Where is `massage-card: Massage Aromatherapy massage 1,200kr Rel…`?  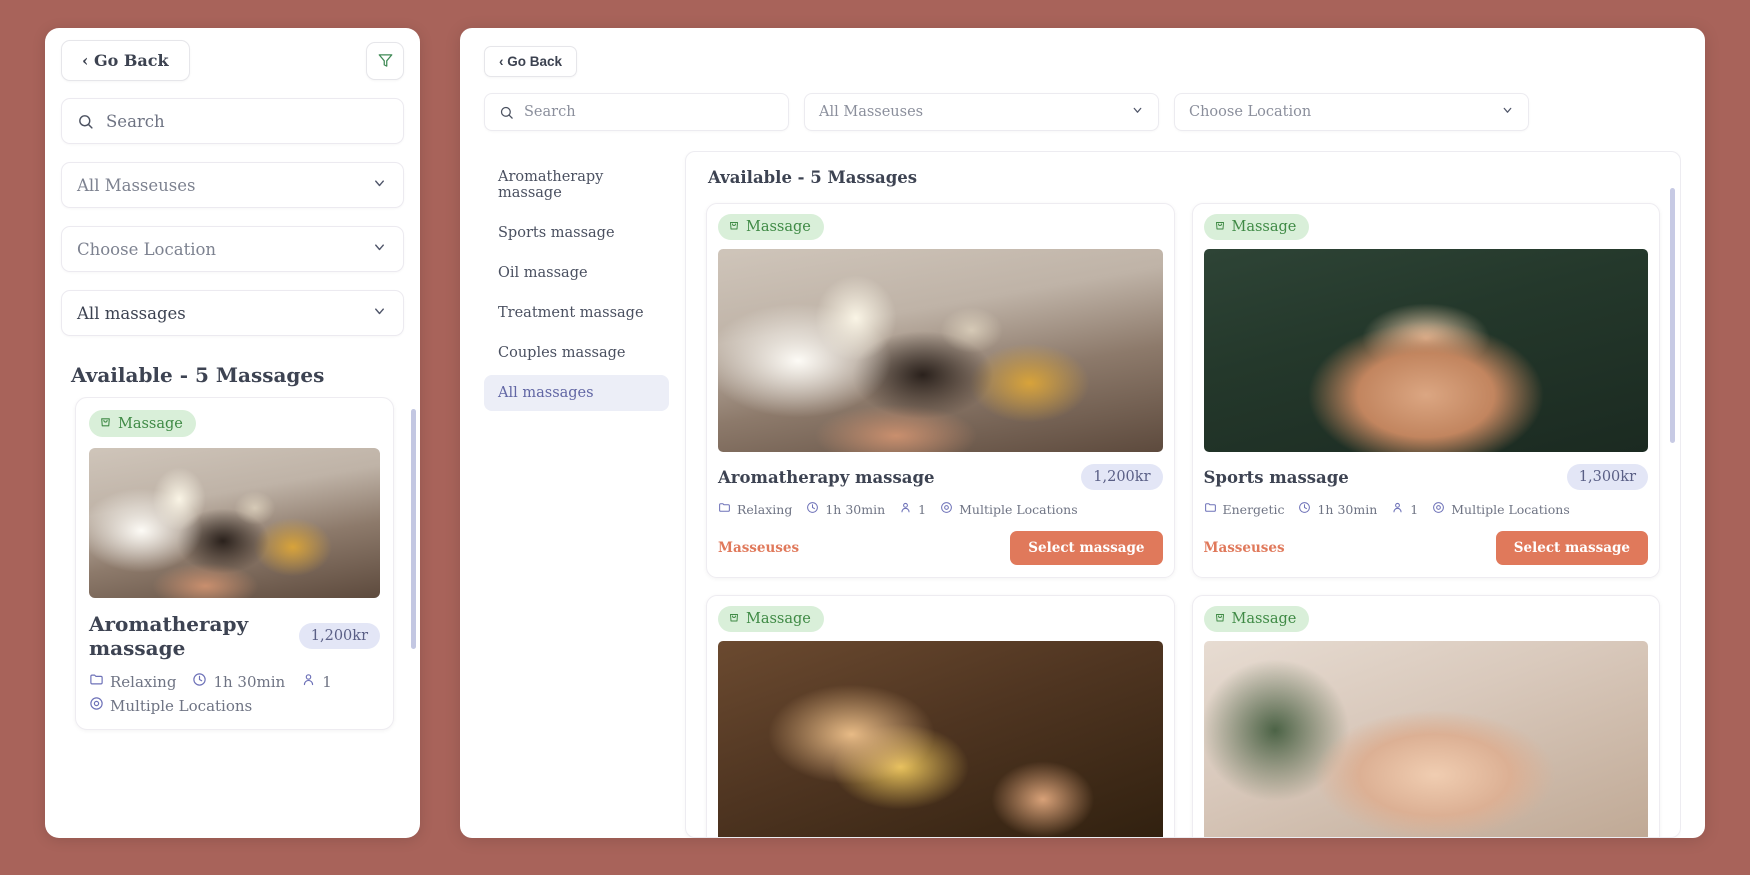
massage-card: Massage Aromatherapy massage 1,200kr Rel… is located at coordinates (940, 390).